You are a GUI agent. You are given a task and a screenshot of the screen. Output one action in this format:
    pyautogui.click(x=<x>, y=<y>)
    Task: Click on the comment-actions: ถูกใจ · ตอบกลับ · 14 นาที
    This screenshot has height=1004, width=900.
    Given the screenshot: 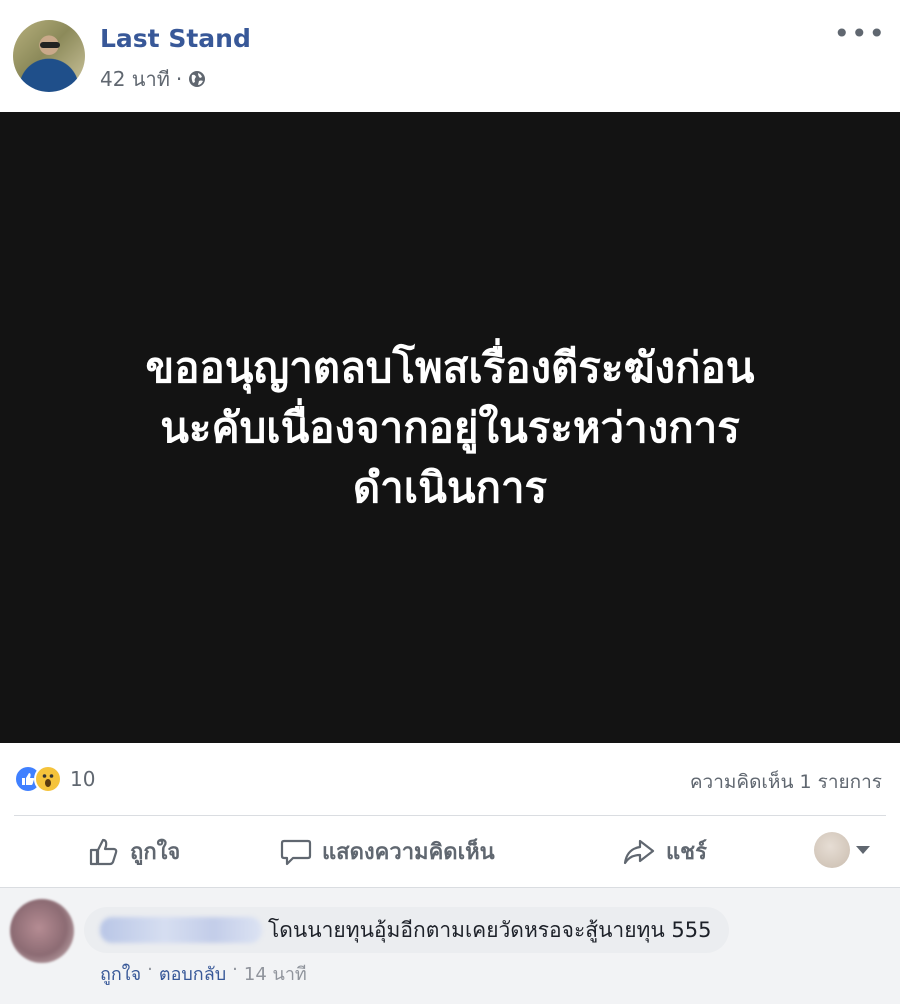 What is the action you would take?
    pyautogui.click(x=203, y=973)
    